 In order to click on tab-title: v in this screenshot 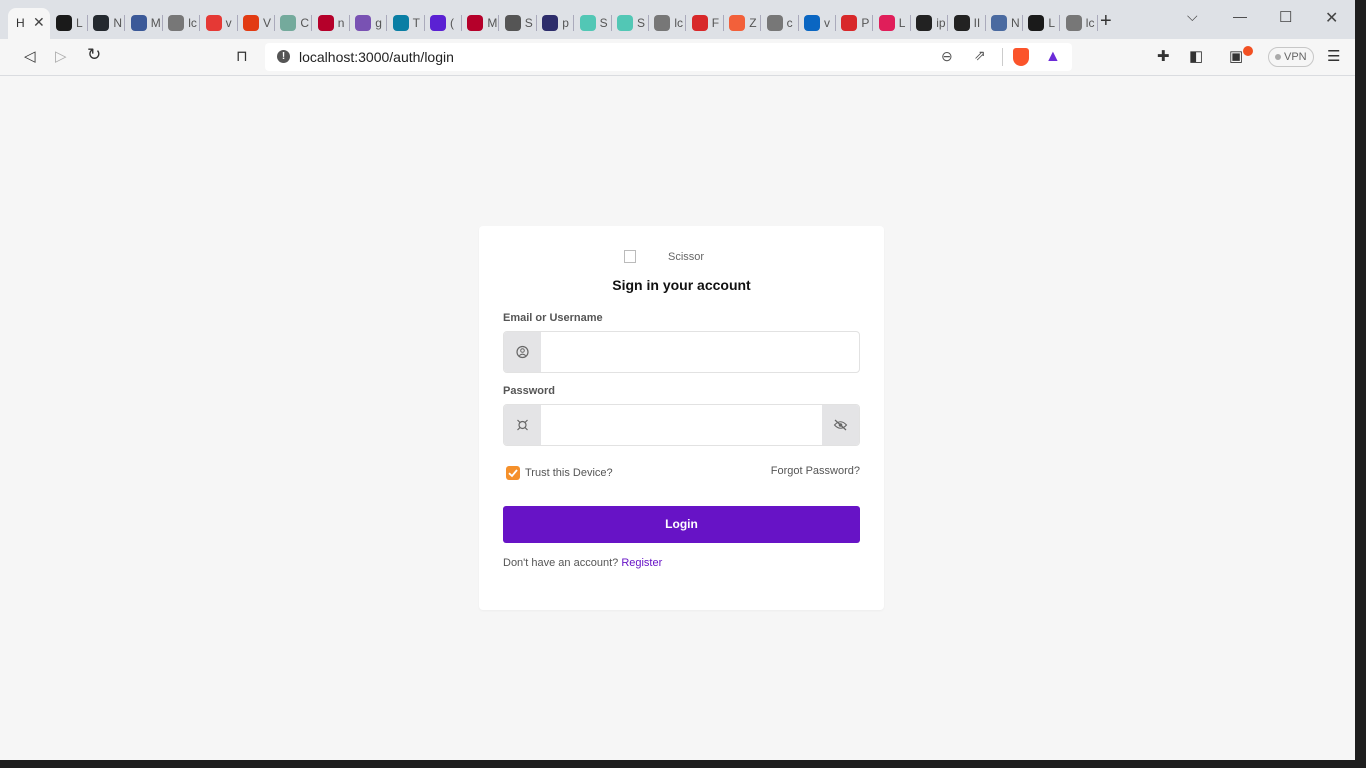, I will do `click(228, 23)`.